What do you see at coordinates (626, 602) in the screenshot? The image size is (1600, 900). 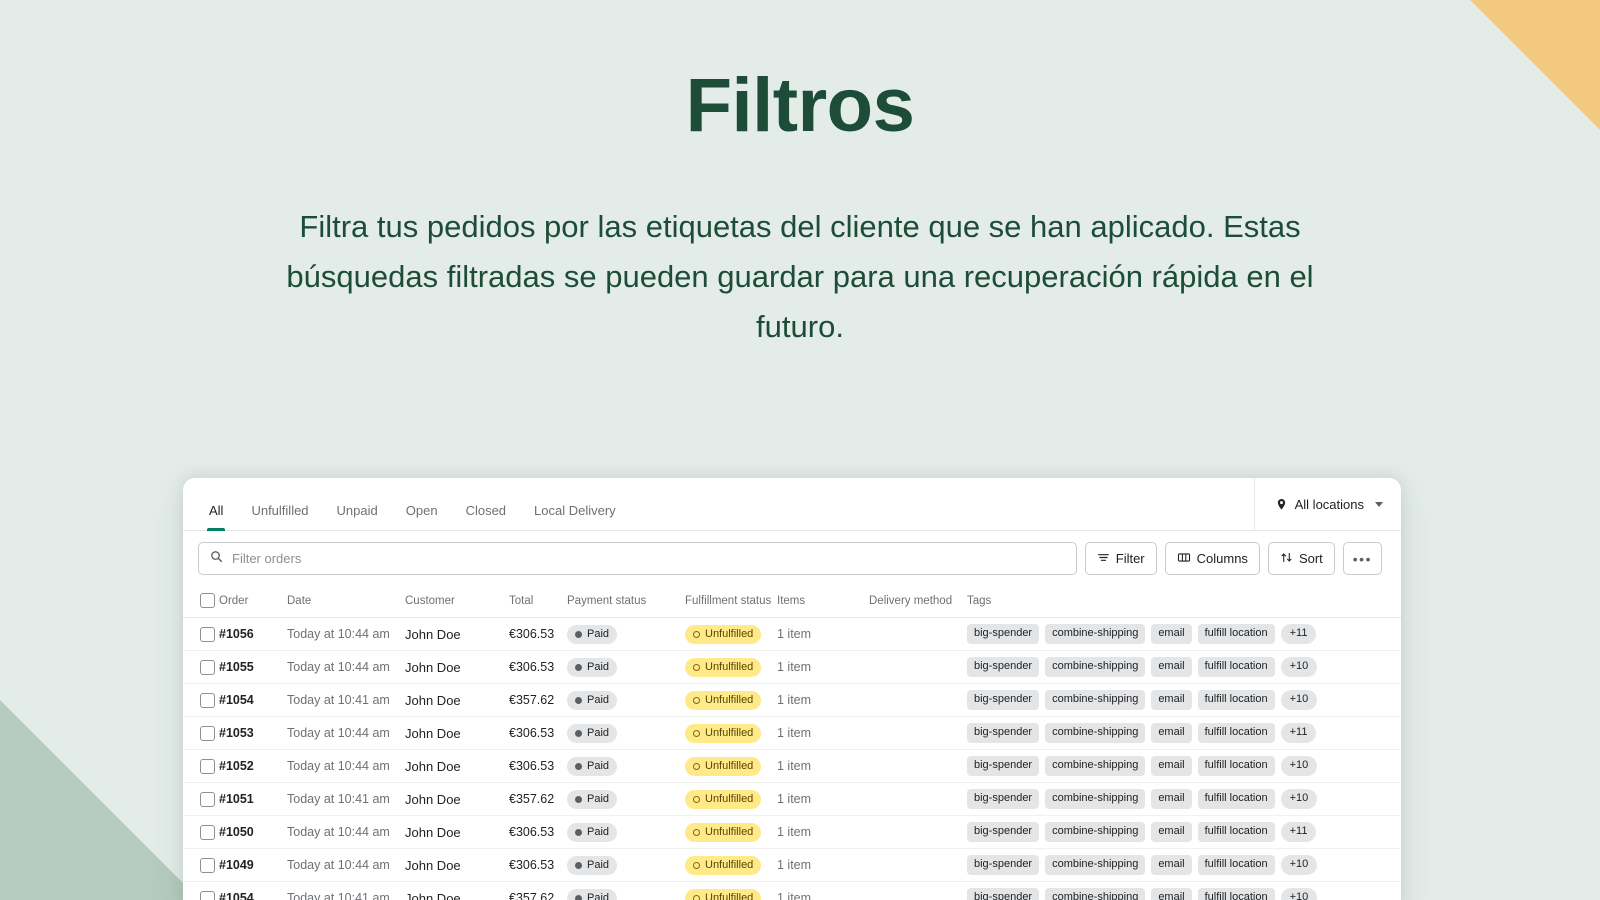 I see `column-header-payment-status: Payment status` at bounding box center [626, 602].